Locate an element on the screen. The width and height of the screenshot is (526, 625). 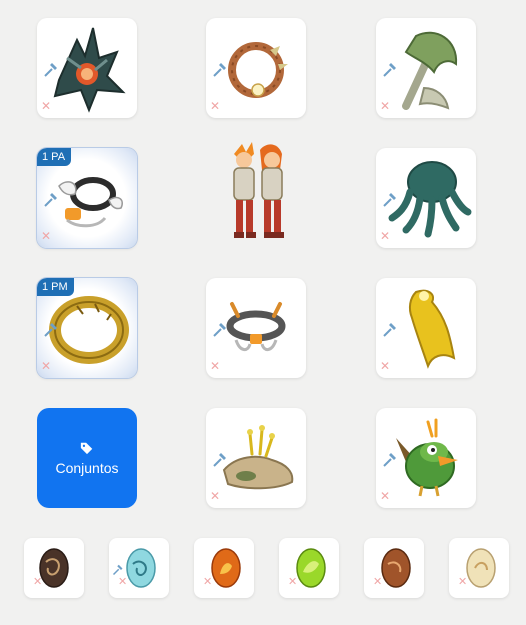
dofus-slot-4: ✕ is located at coordinates (309, 568).